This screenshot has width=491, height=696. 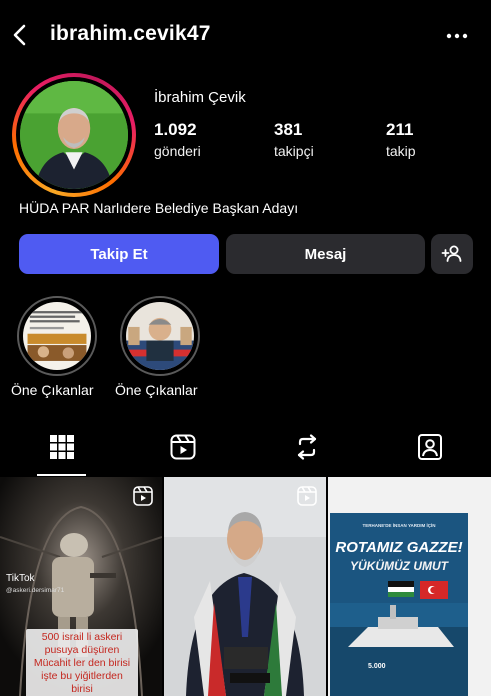 I want to click on highlight-2: Öne Çıkanlar, so click(x=157, y=347).